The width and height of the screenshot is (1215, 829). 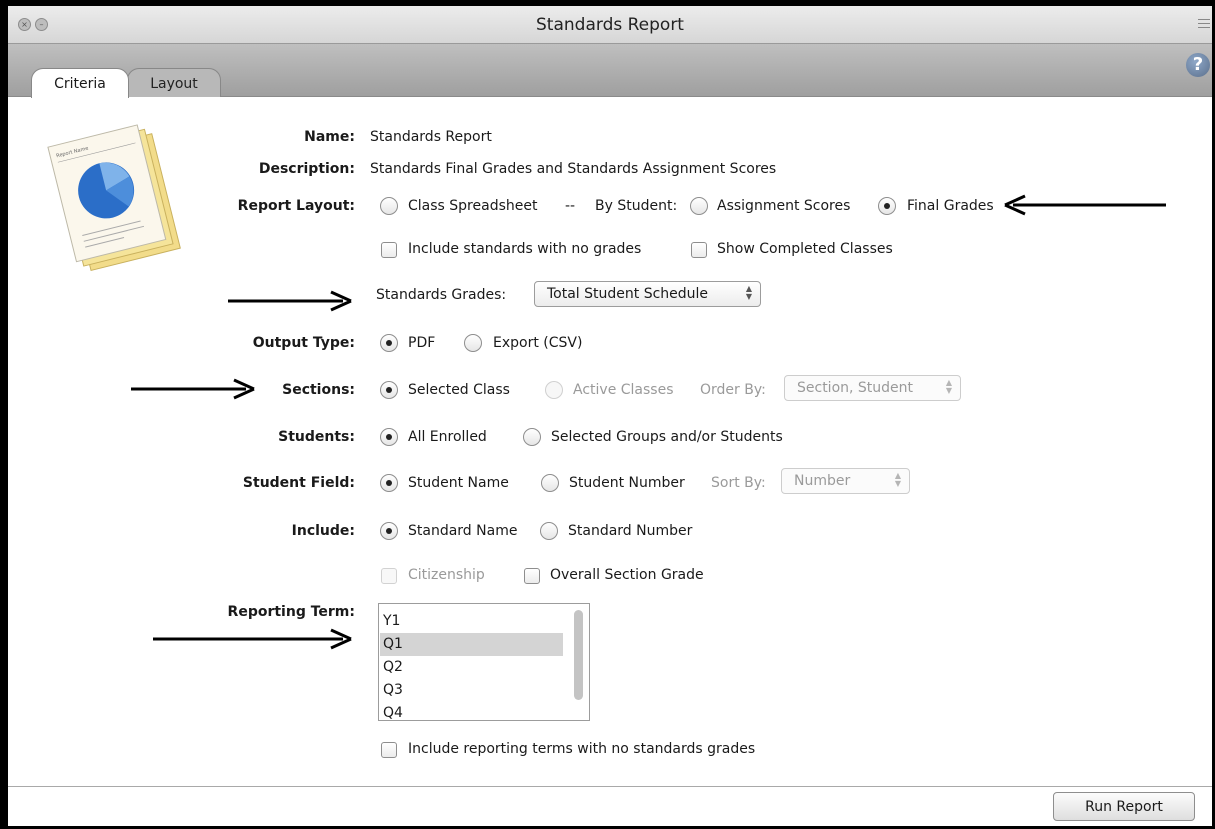 What do you see at coordinates (550, 483) in the screenshot?
I see `student-number-radio` at bounding box center [550, 483].